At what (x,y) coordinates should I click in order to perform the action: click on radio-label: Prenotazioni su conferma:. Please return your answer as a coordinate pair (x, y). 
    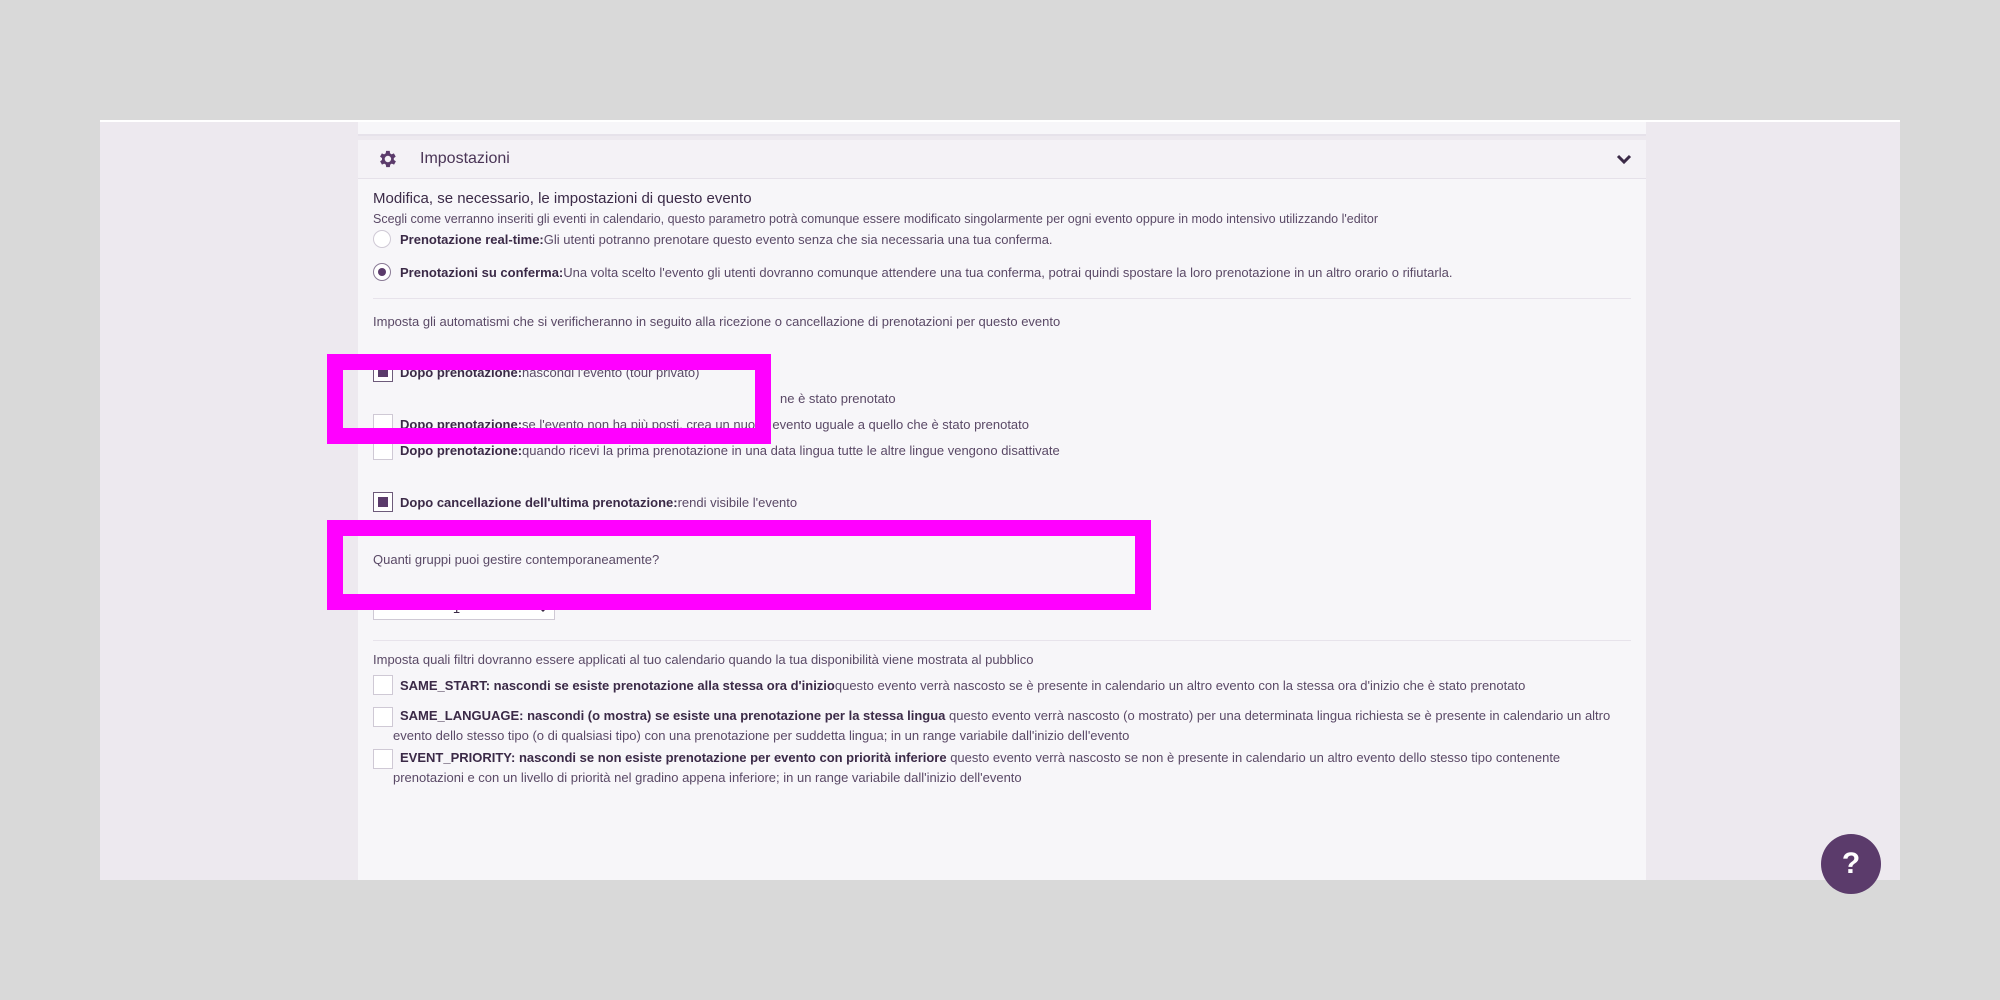
    Looking at the image, I should click on (482, 272).